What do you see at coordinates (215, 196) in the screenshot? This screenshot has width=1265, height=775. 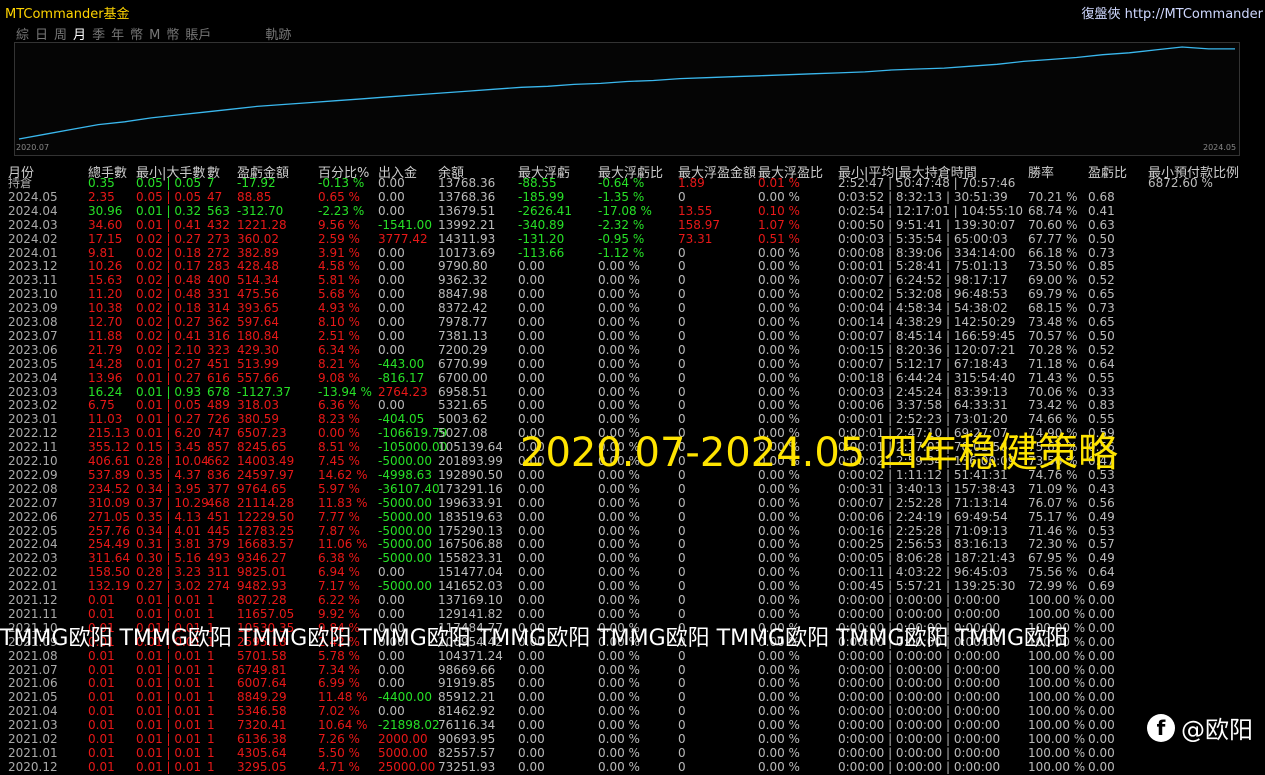 I see `cell: 47` at bounding box center [215, 196].